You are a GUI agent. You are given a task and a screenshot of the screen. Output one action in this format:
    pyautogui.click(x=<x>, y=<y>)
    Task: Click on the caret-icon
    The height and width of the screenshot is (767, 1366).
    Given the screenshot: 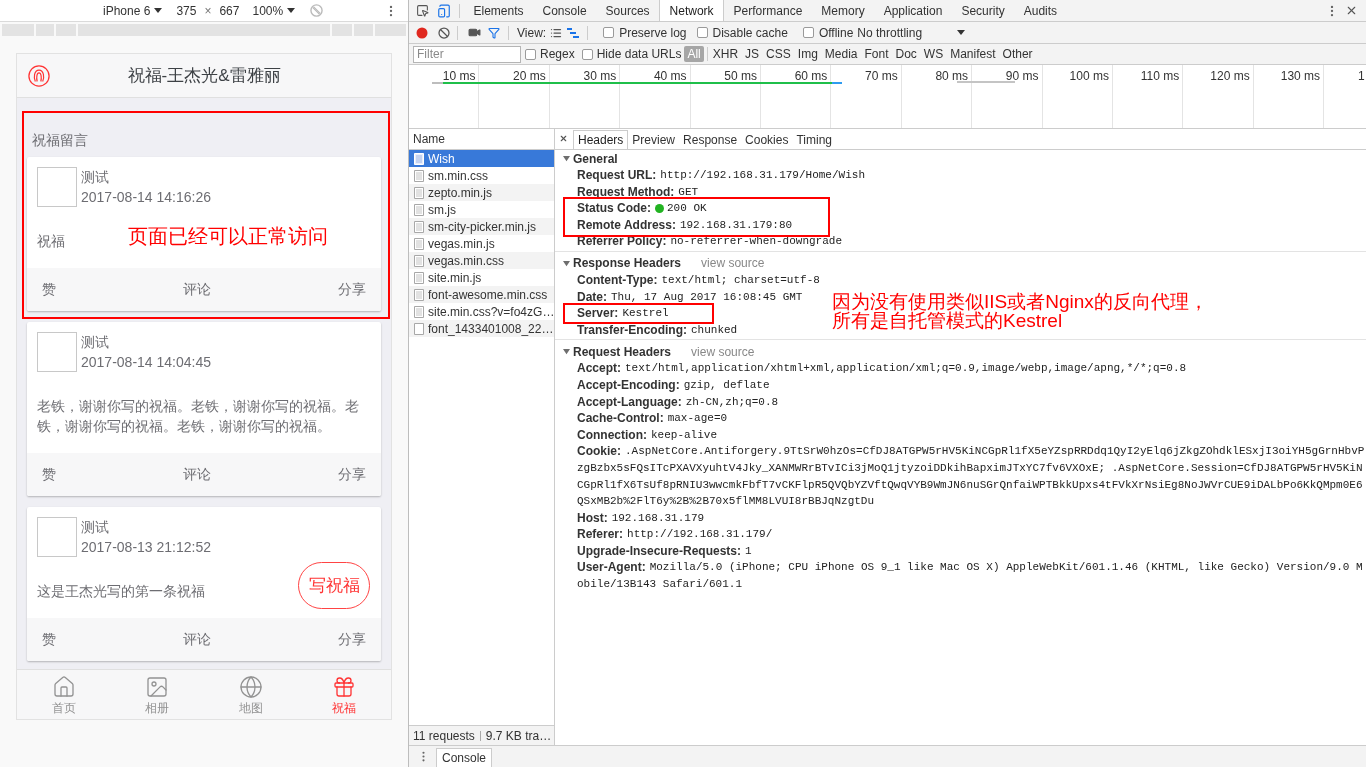 What is the action you would take?
    pyautogui.click(x=961, y=32)
    